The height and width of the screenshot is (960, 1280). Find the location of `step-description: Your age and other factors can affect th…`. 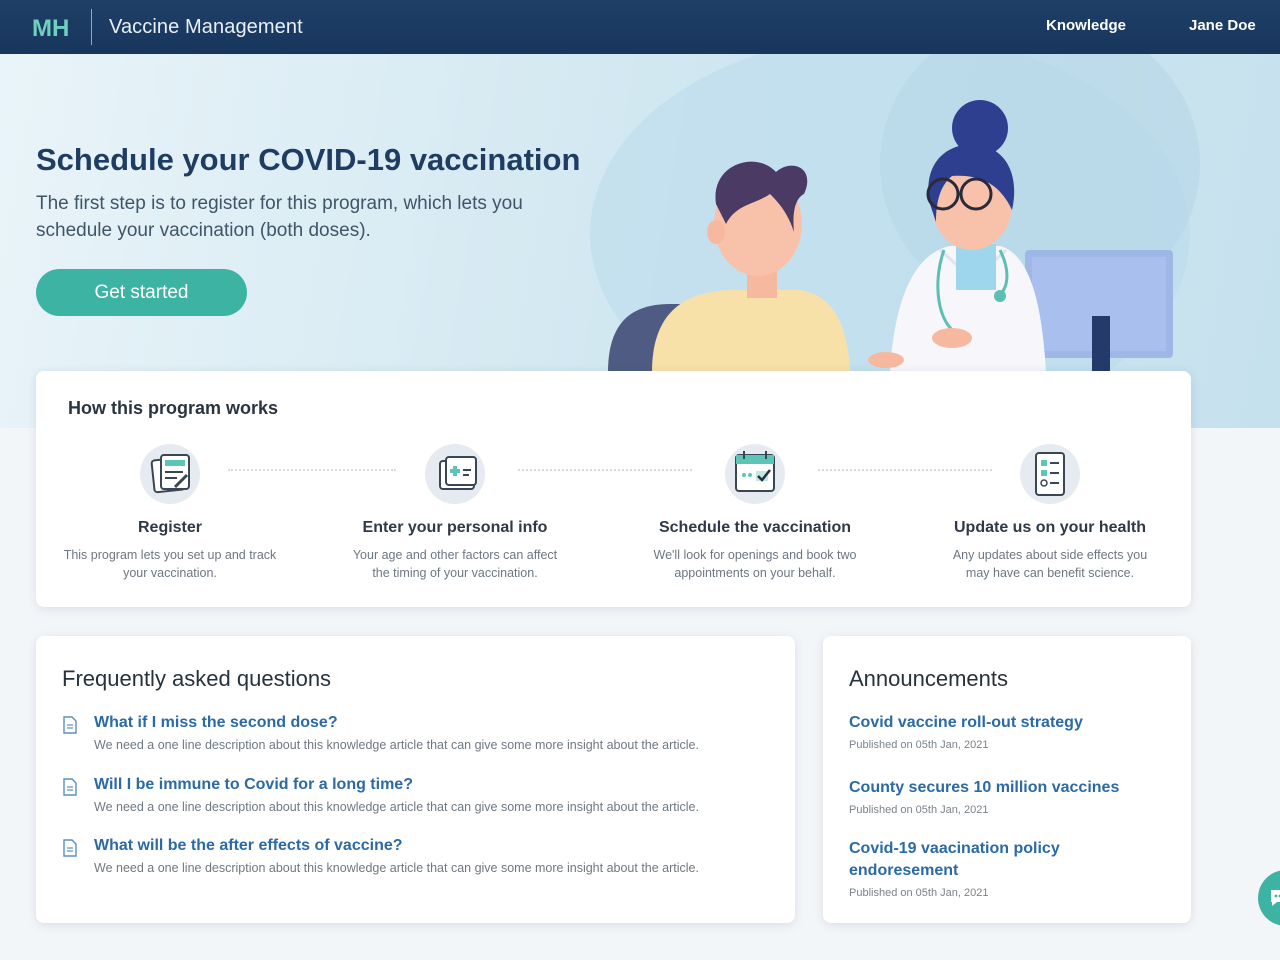

step-description: Your age and other factors can affect th… is located at coordinates (455, 564).